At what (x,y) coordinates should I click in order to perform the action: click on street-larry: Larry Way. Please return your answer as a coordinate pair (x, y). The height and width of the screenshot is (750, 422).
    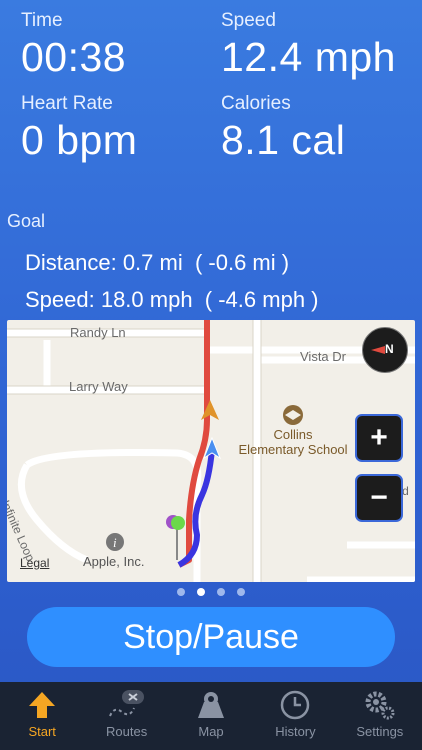
    Looking at the image, I should click on (98, 386).